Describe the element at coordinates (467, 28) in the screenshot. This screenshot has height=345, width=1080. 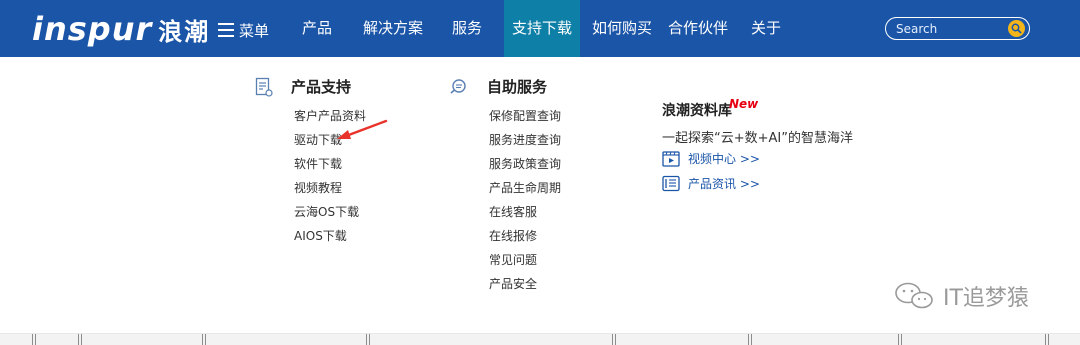
I see `nav-item-services: 服务` at that location.